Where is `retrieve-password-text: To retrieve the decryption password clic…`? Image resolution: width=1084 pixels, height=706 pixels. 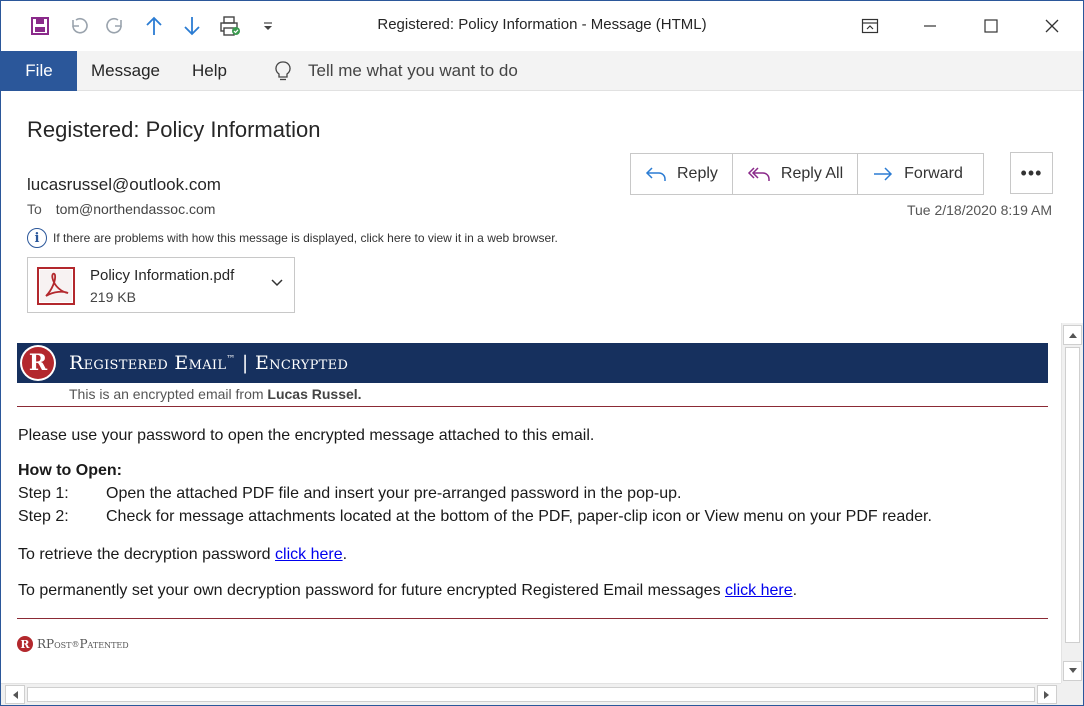
retrieve-password-text: To retrieve the decryption password clic… is located at coordinates (183, 554).